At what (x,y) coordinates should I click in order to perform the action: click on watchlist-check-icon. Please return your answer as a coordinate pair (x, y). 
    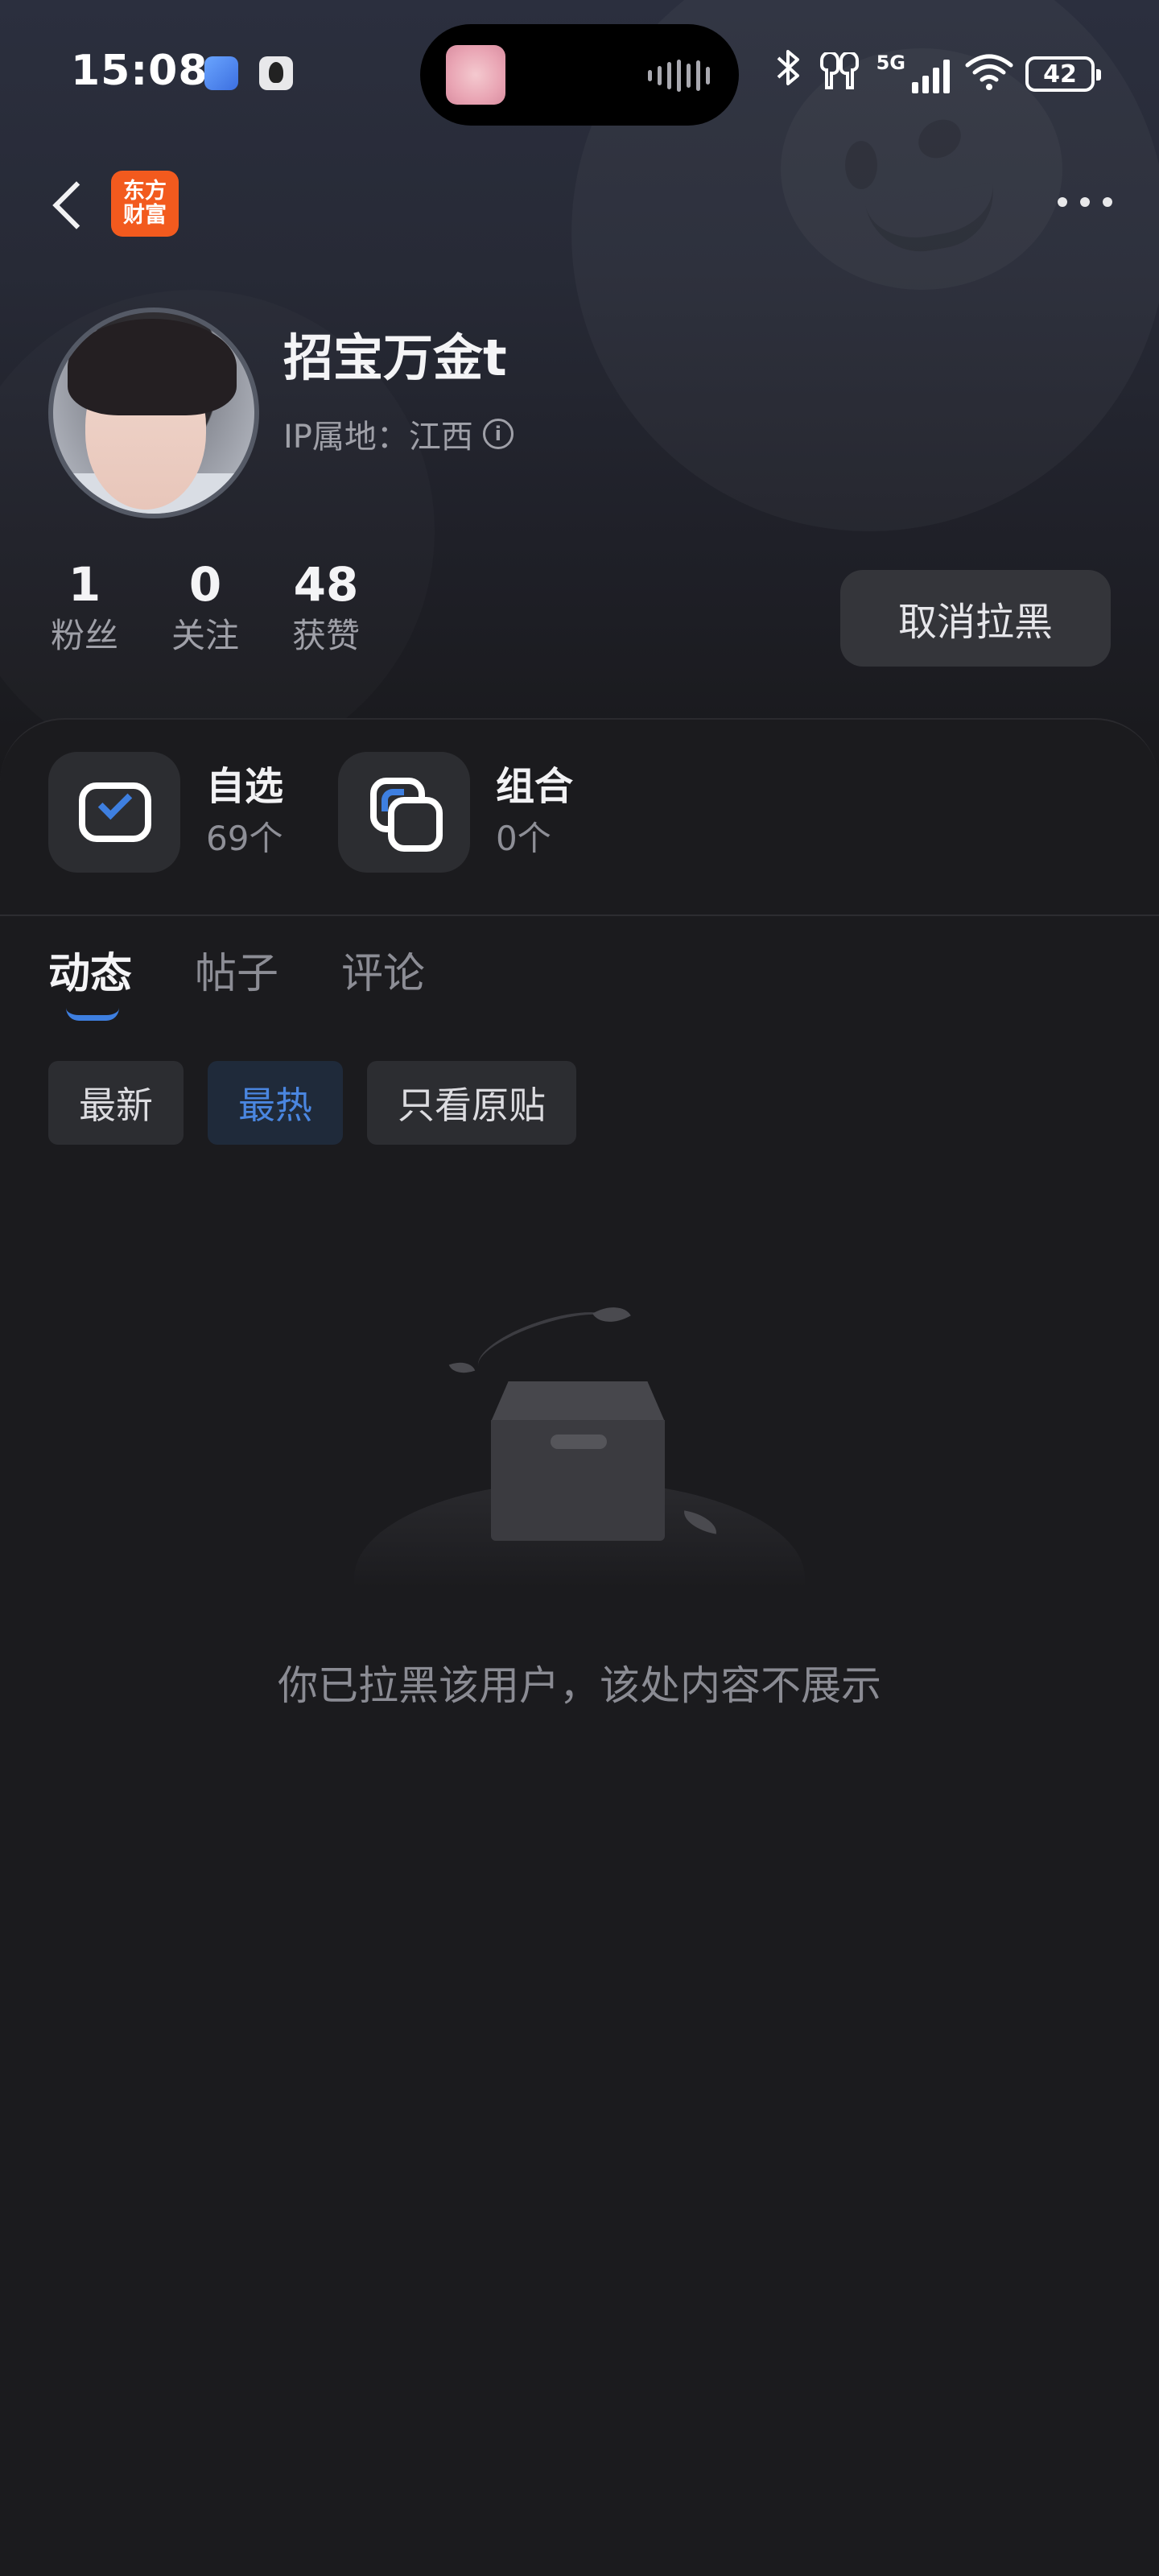
    Looking at the image, I should click on (114, 812).